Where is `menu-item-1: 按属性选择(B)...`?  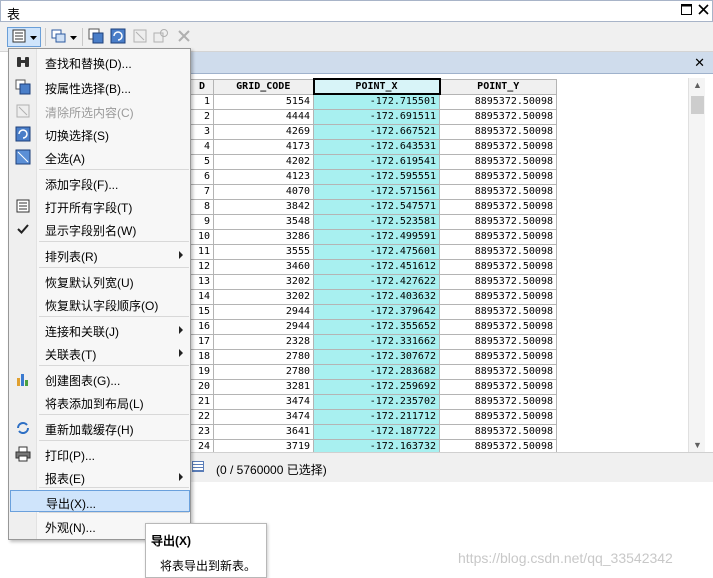
menu-item-1: 按属性选择(B)... is located at coordinates (100, 87).